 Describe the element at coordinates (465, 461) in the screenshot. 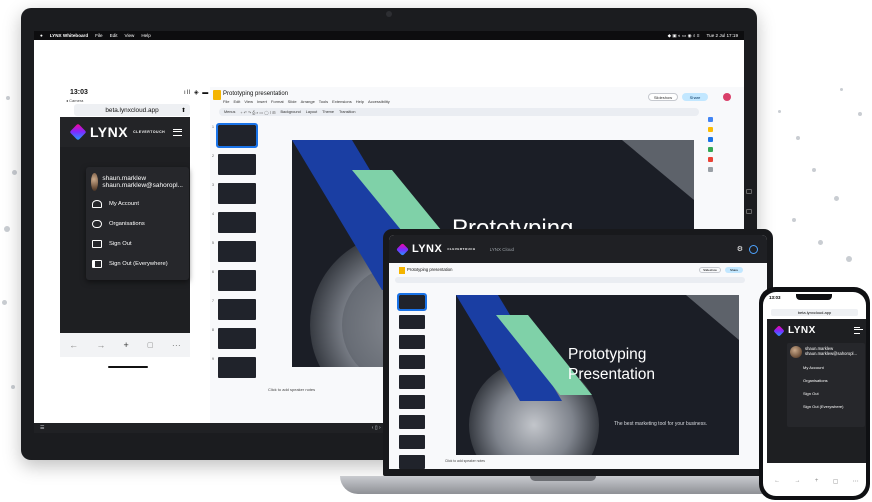

I see `laptop-notes: Click to add speaker notes` at that location.